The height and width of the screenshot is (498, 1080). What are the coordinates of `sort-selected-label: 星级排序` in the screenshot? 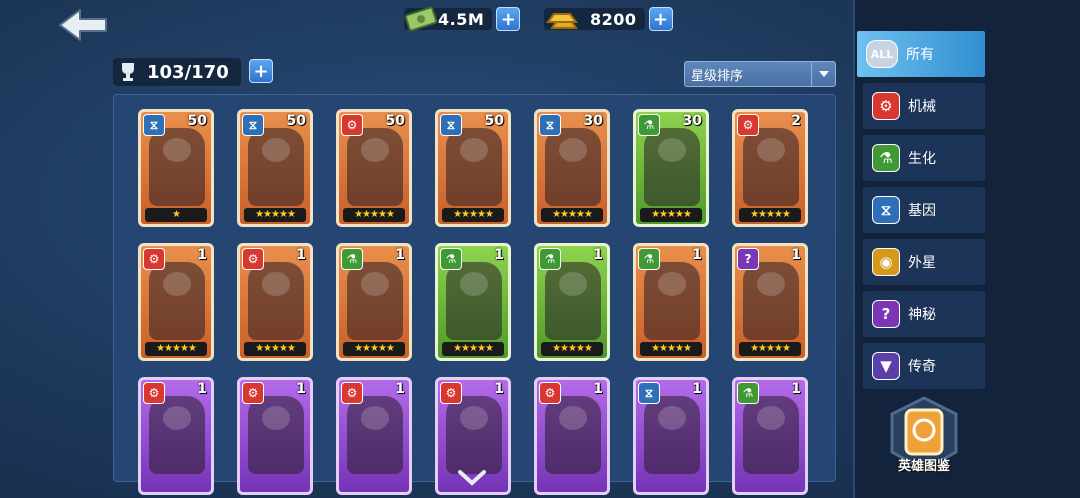 It's located at (717, 76).